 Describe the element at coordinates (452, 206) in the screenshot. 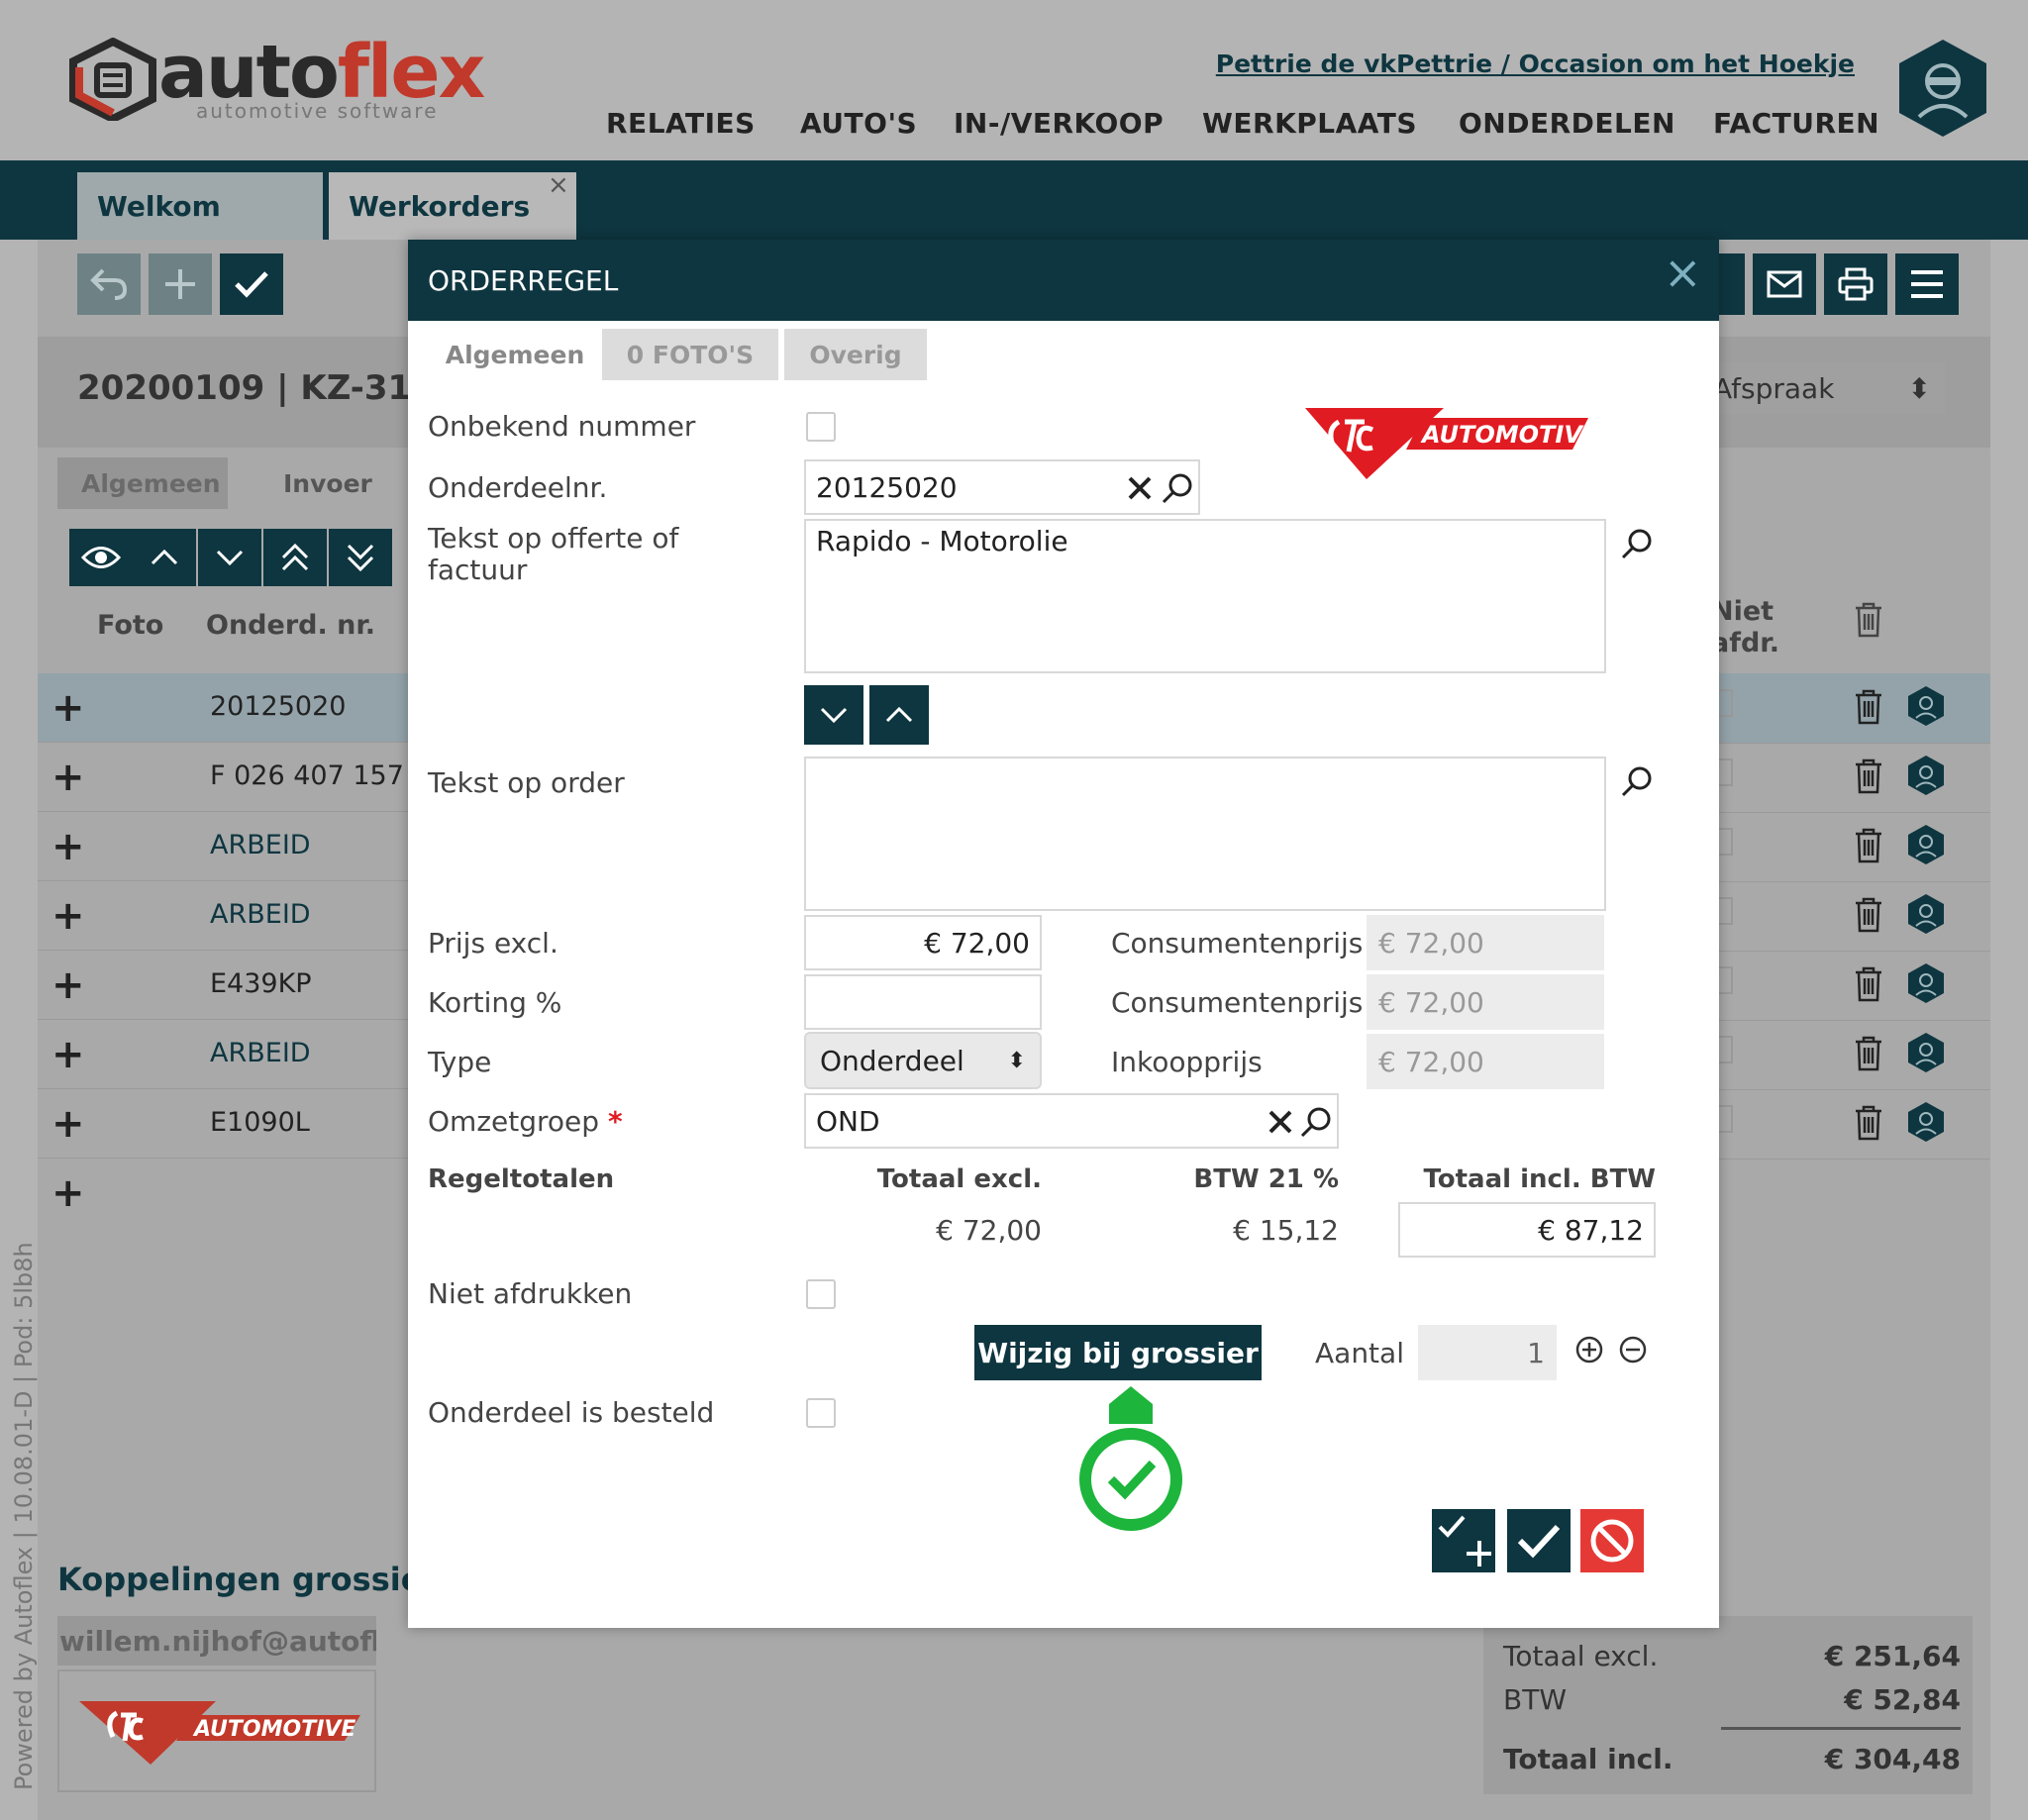

I see `tab-werkorders: Werkorders` at that location.